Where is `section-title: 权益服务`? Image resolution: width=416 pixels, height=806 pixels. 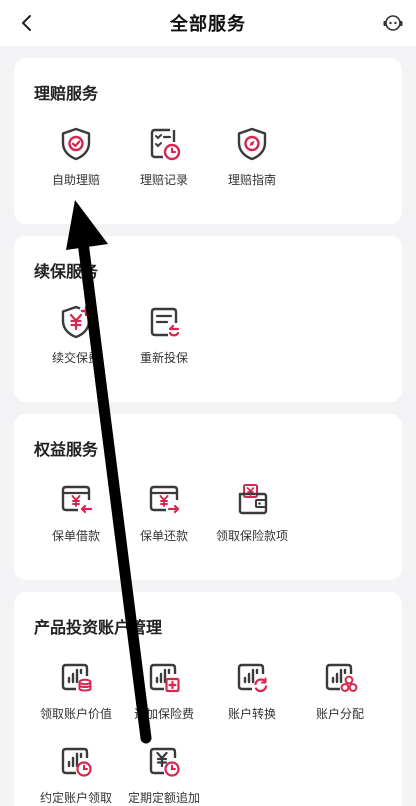
section-title: 权益服务 is located at coordinates (66, 449).